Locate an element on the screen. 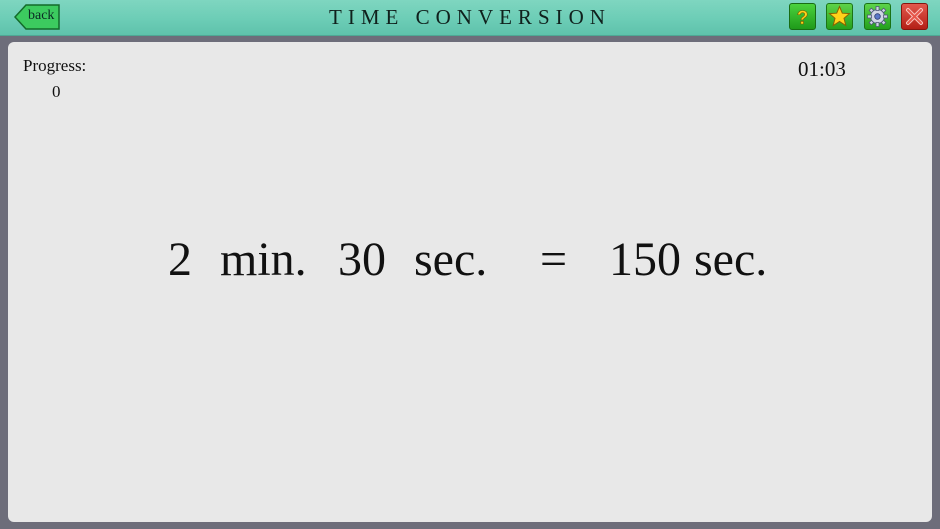 This screenshot has width=940, height=529. help-button: ? is located at coordinates (802, 16).